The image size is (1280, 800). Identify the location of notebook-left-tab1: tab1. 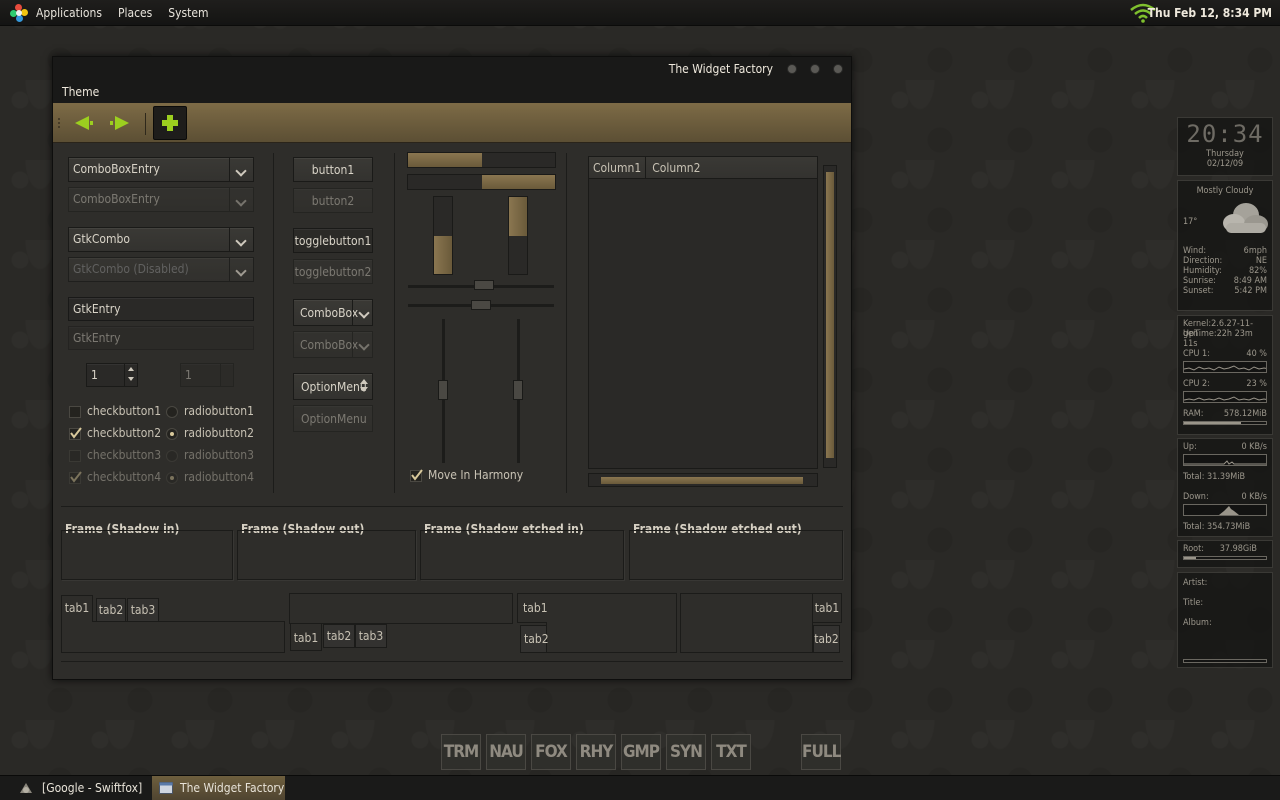
(532, 608).